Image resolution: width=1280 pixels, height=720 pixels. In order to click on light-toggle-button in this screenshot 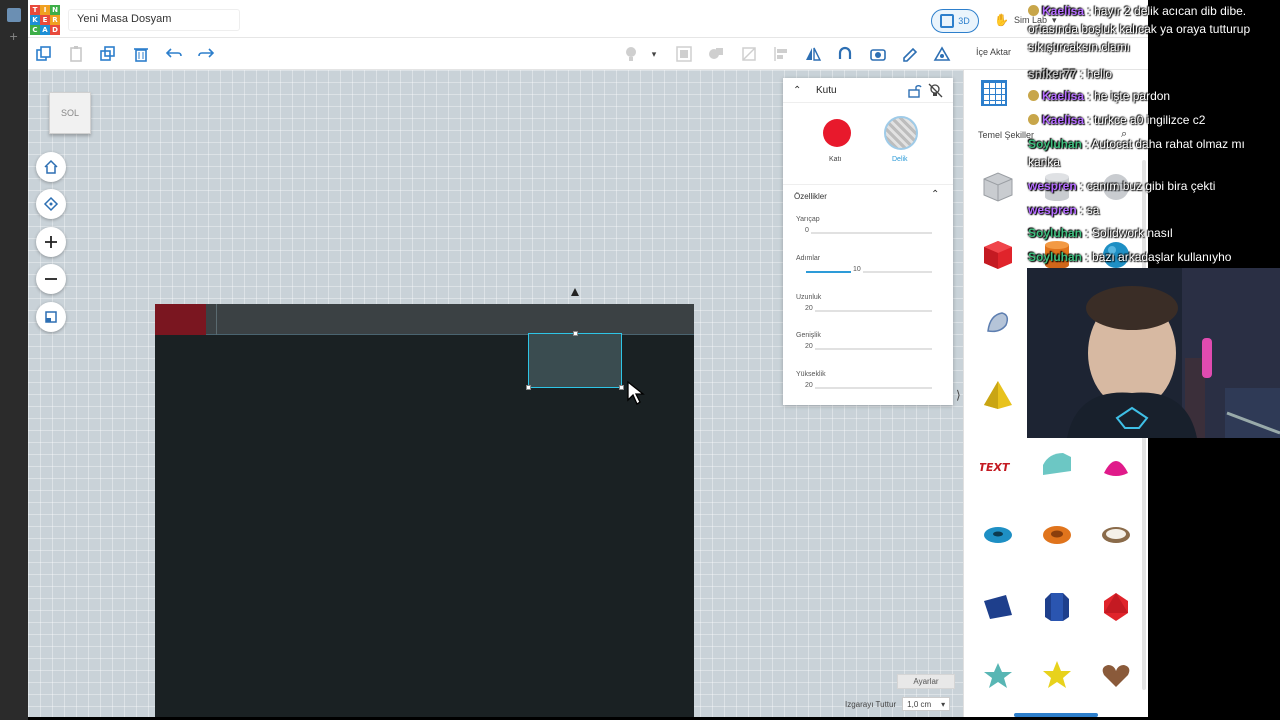, I will do `click(631, 54)`.